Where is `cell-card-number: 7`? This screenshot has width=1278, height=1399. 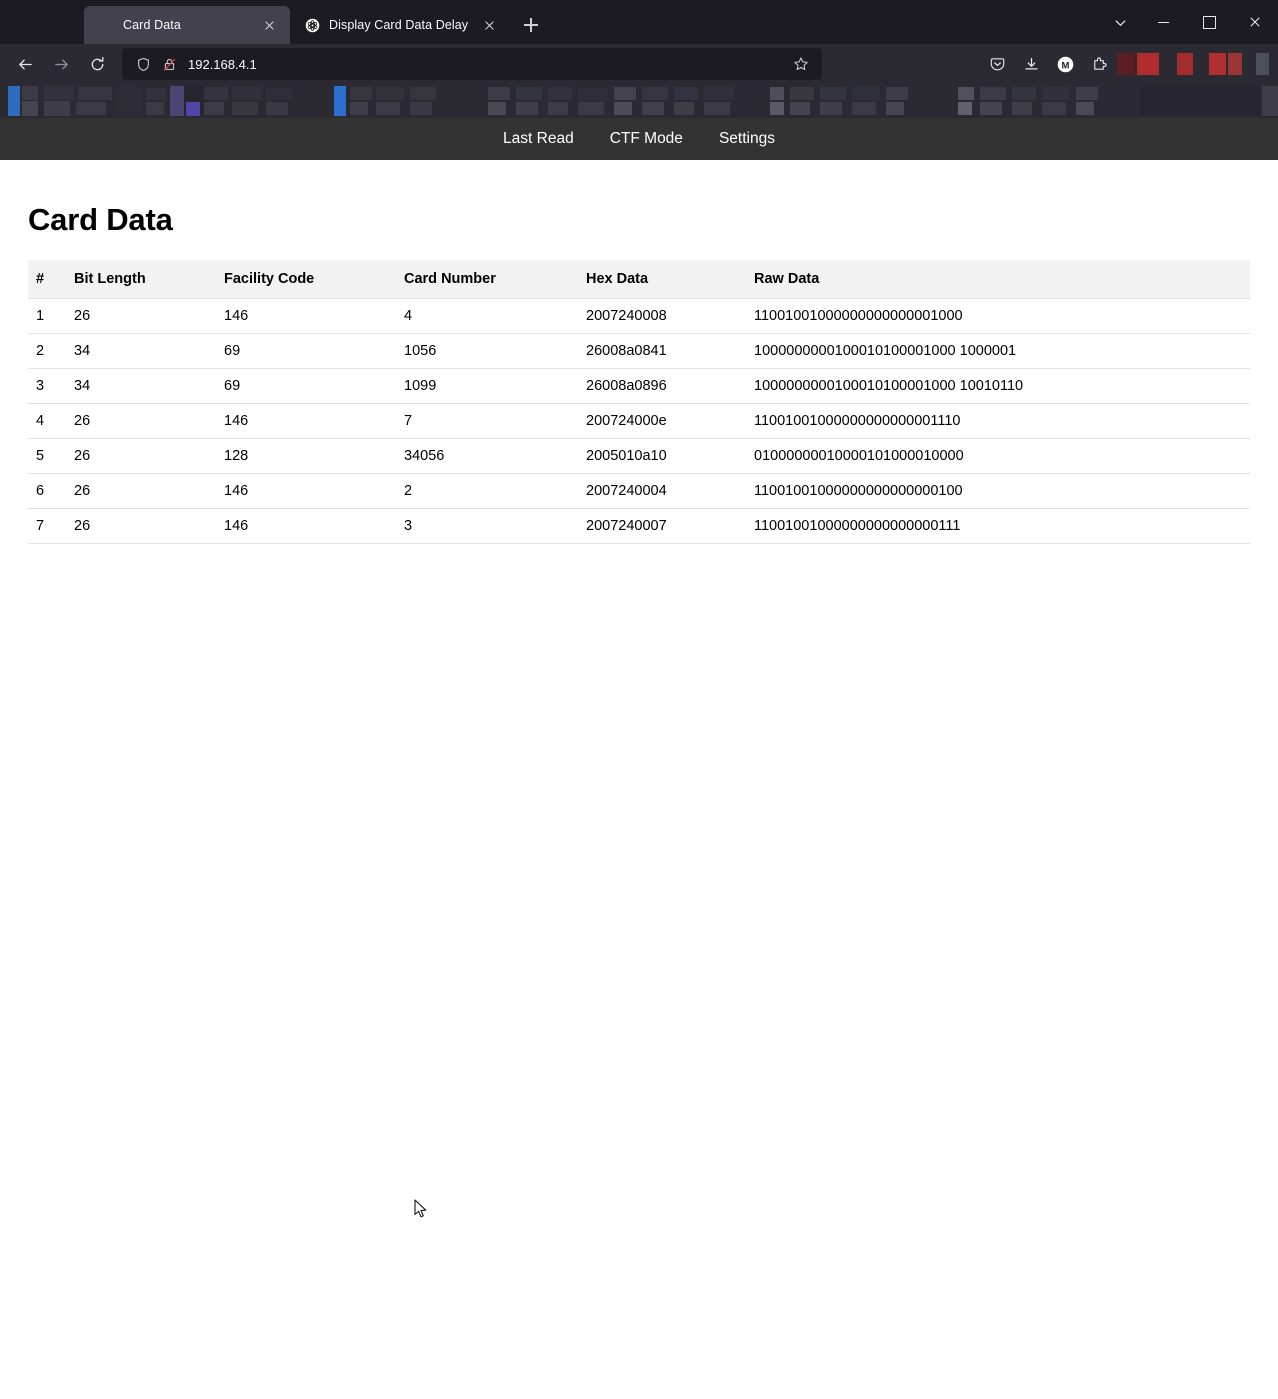 cell-card-number: 7 is located at coordinates (487, 421).